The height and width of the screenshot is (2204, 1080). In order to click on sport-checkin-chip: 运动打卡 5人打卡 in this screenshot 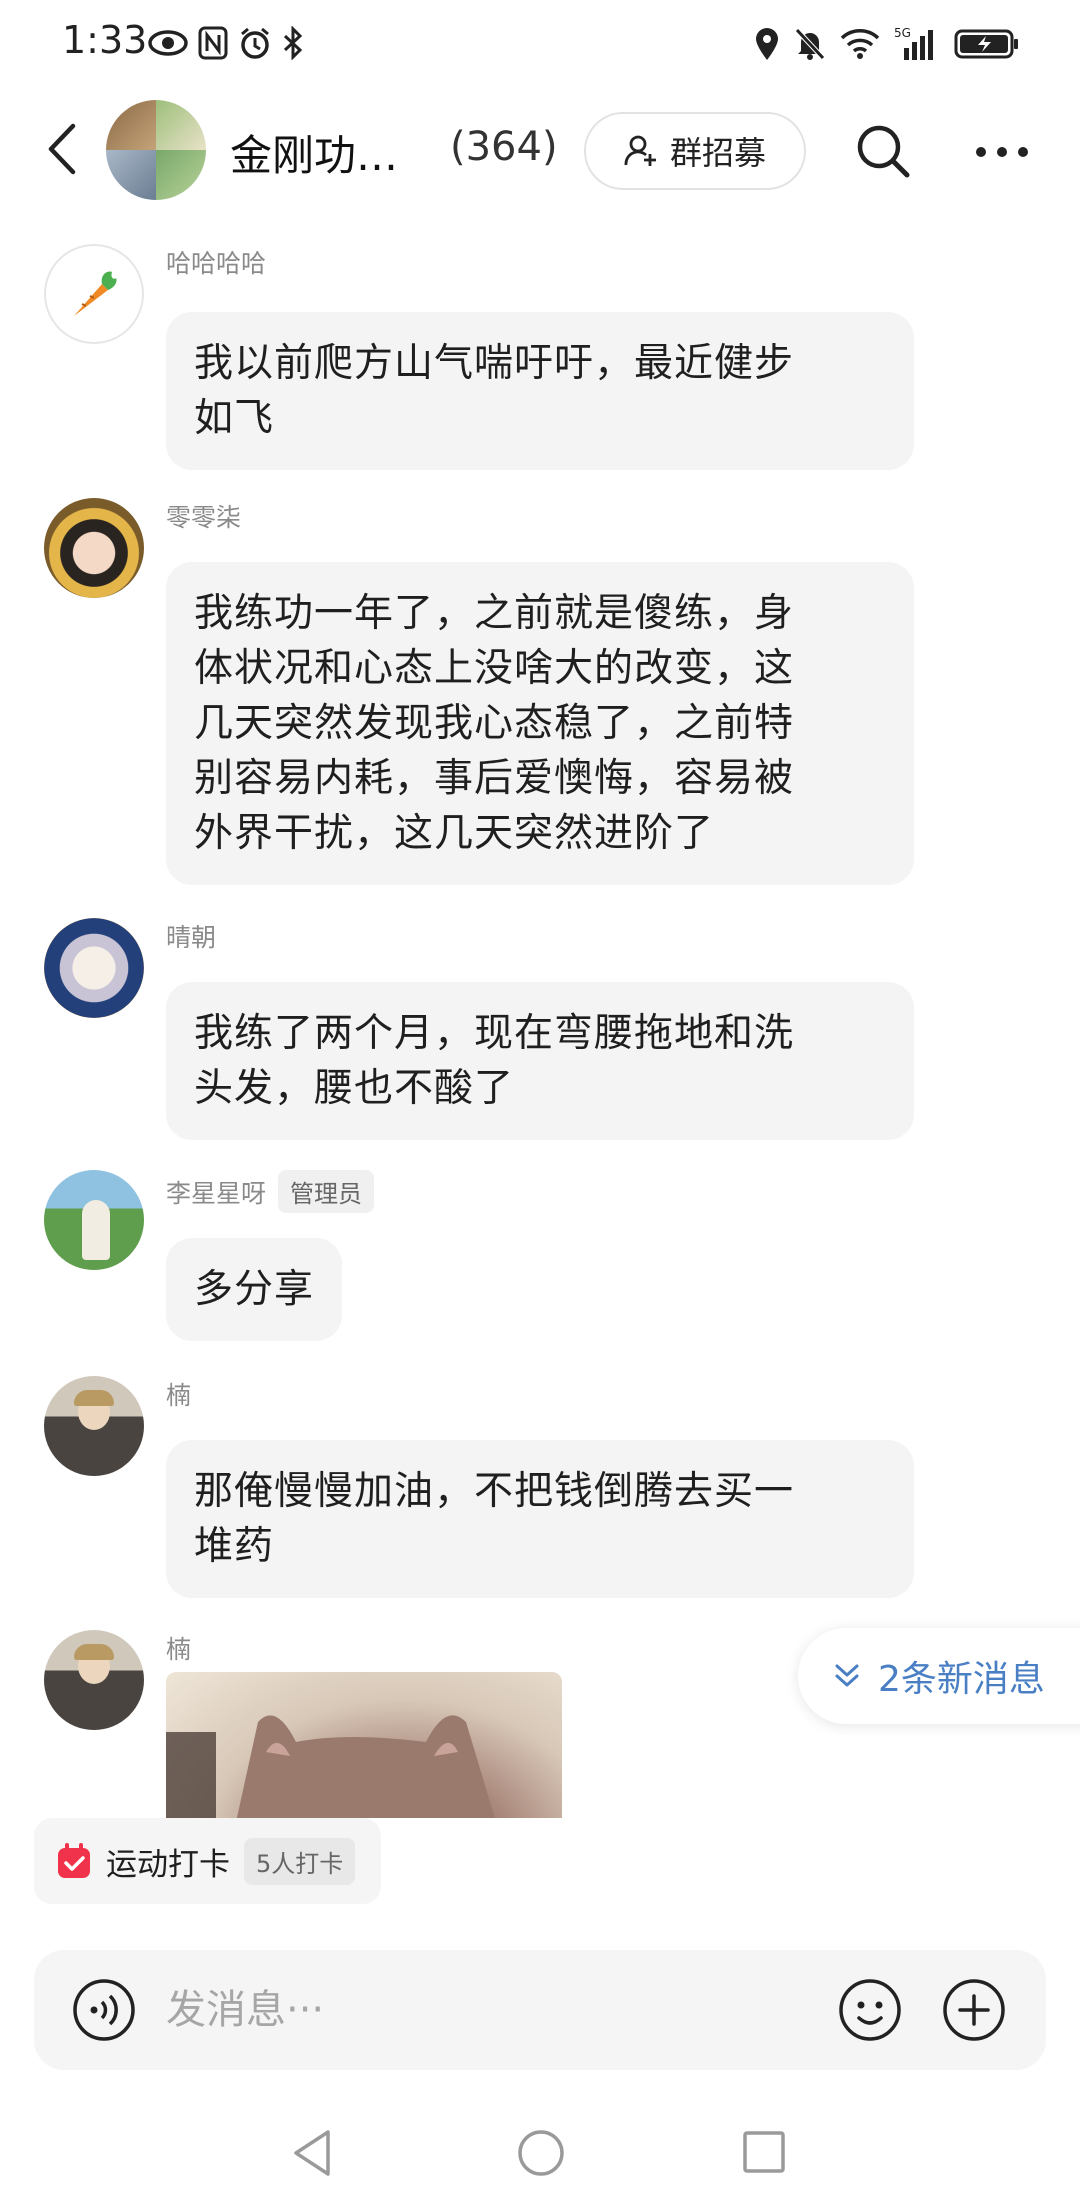, I will do `click(208, 1861)`.